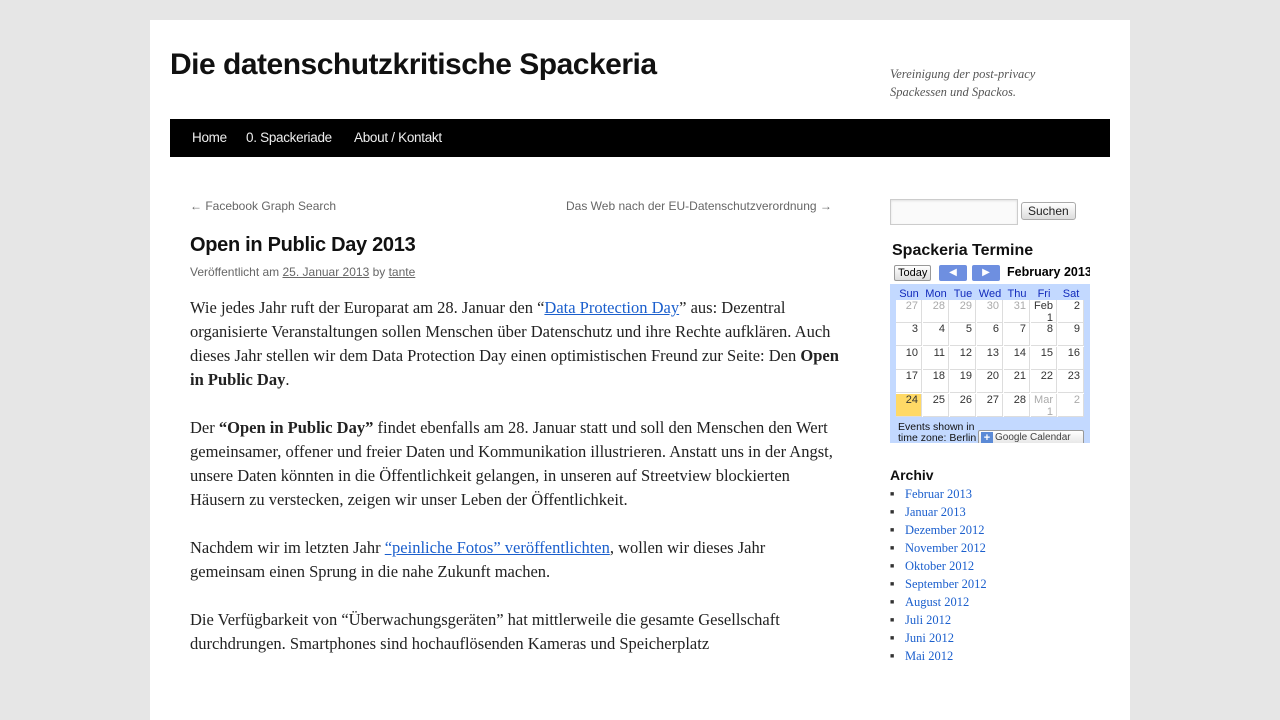  Describe the element at coordinates (963, 294) in the screenshot. I see `calendar-weekday: Tue` at that location.